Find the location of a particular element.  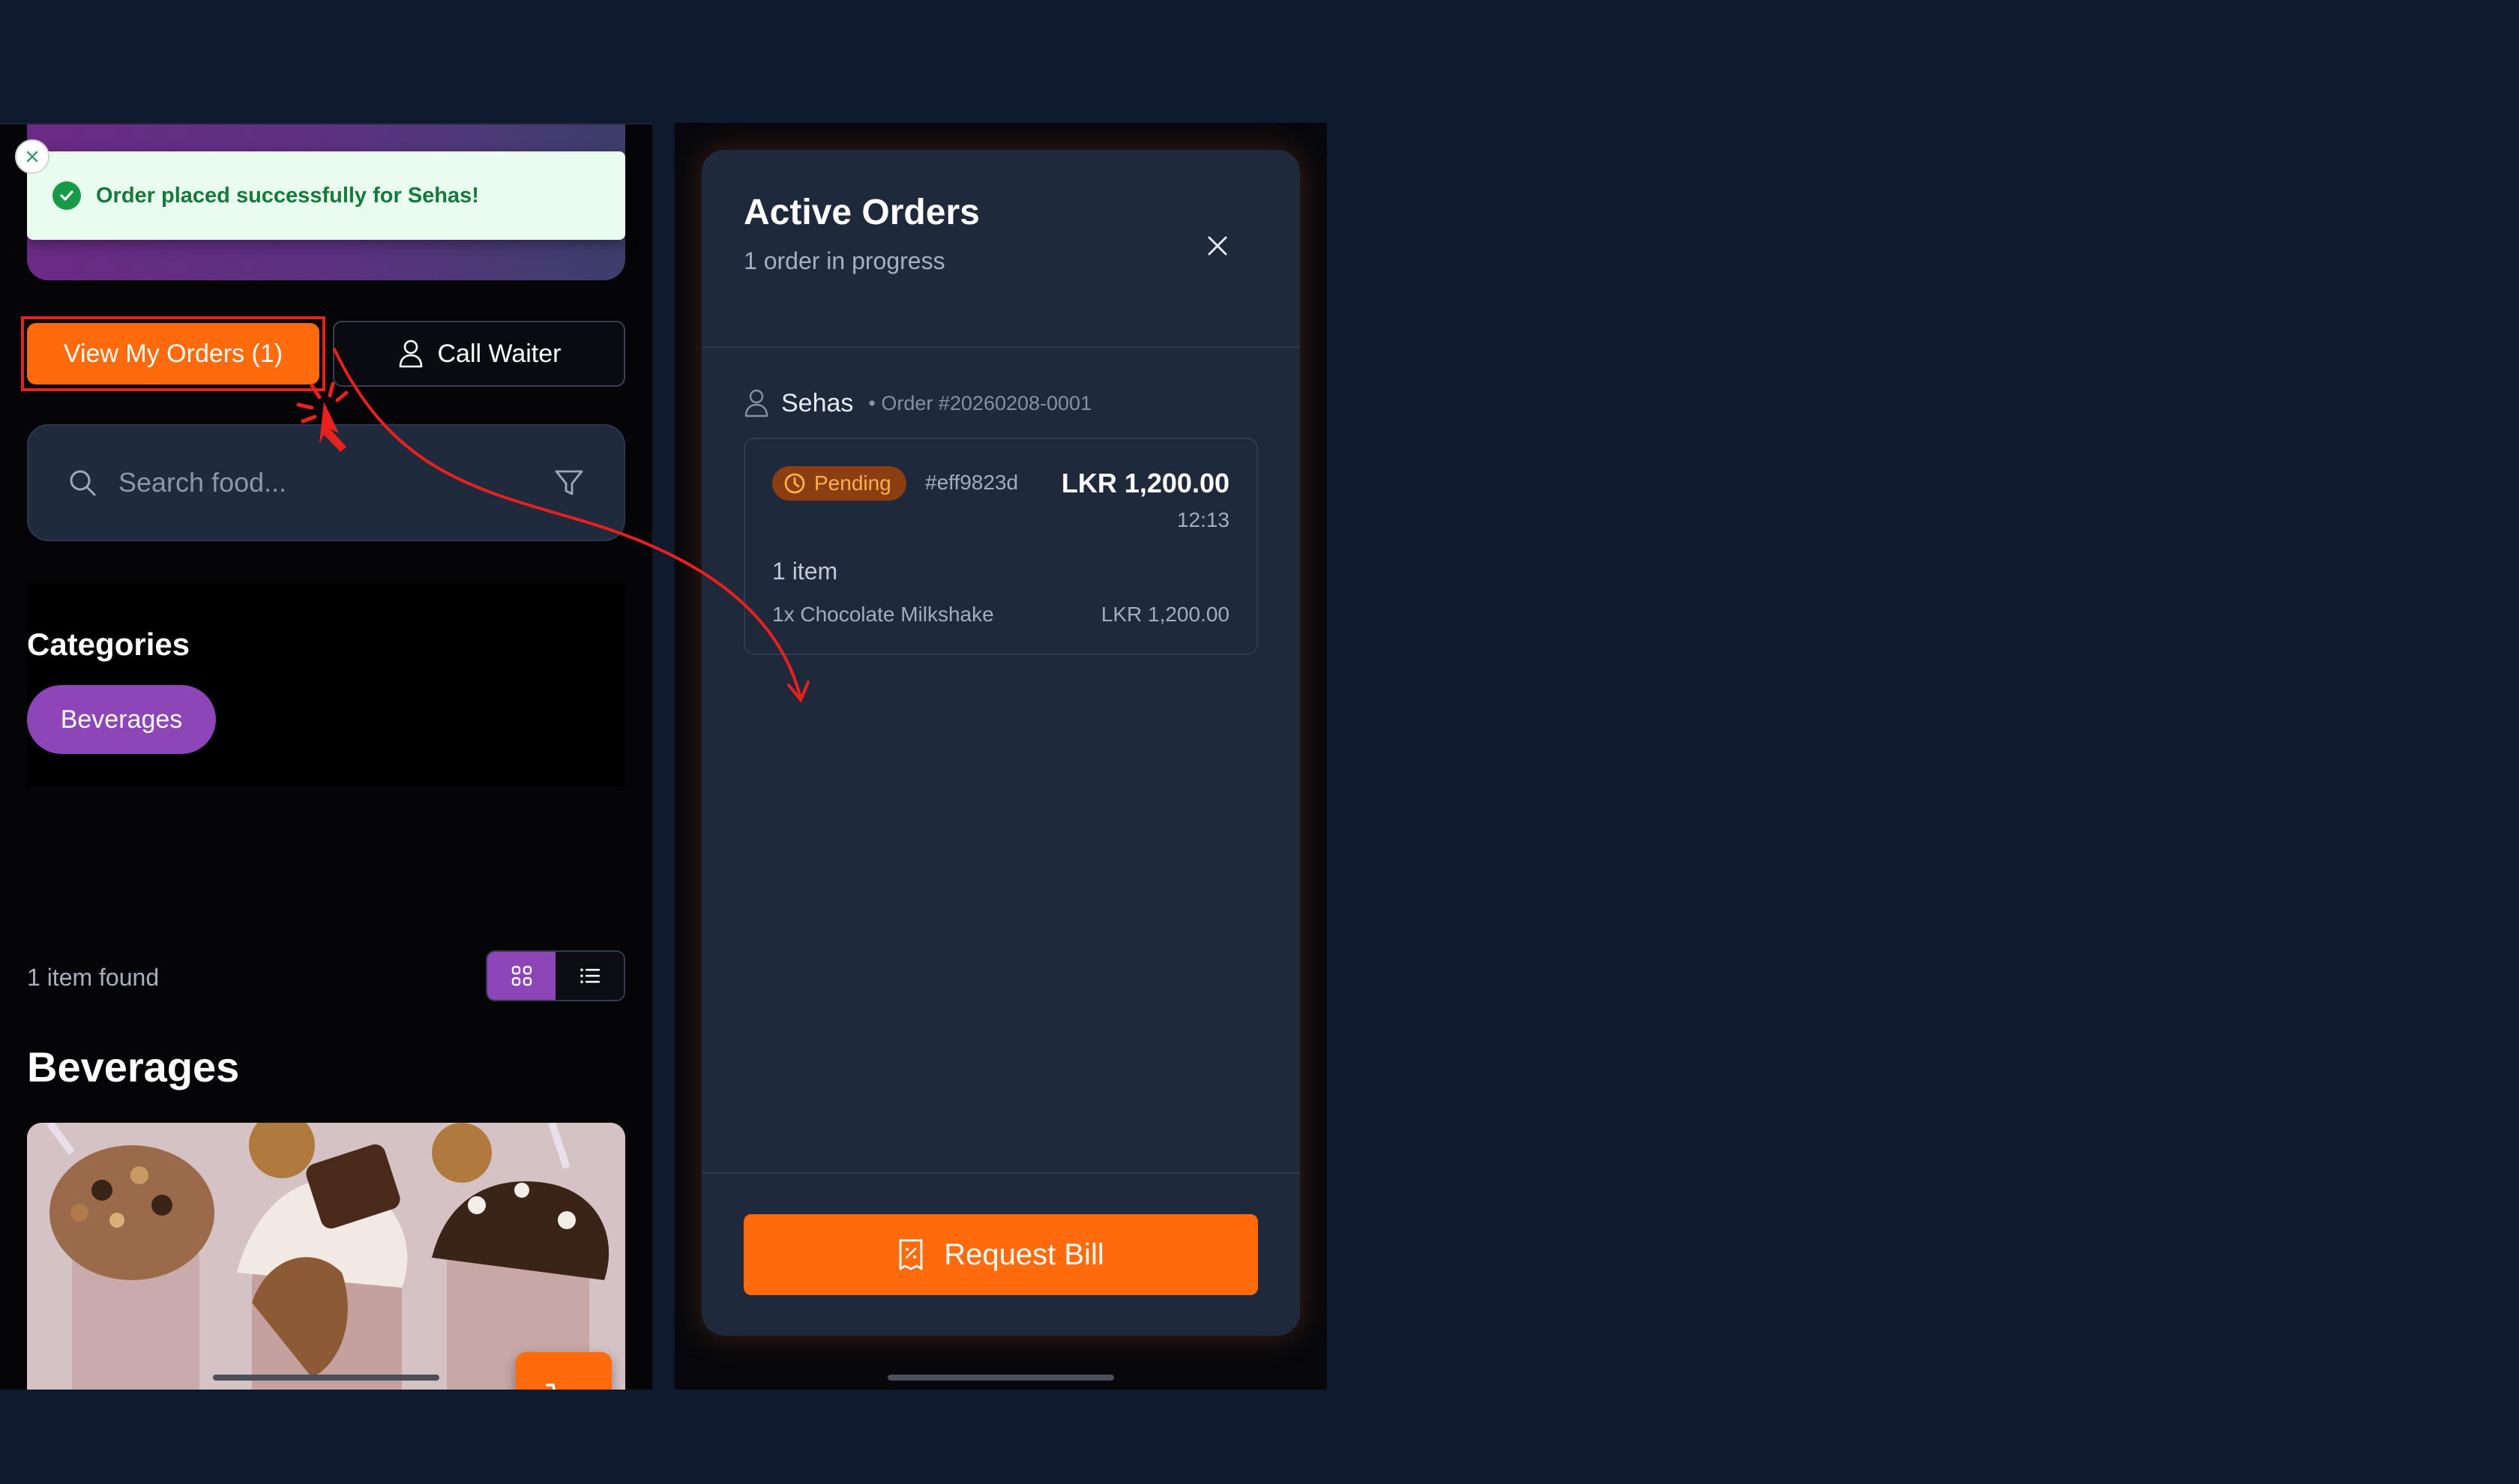

grid-icon is located at coordinates (521, 976).